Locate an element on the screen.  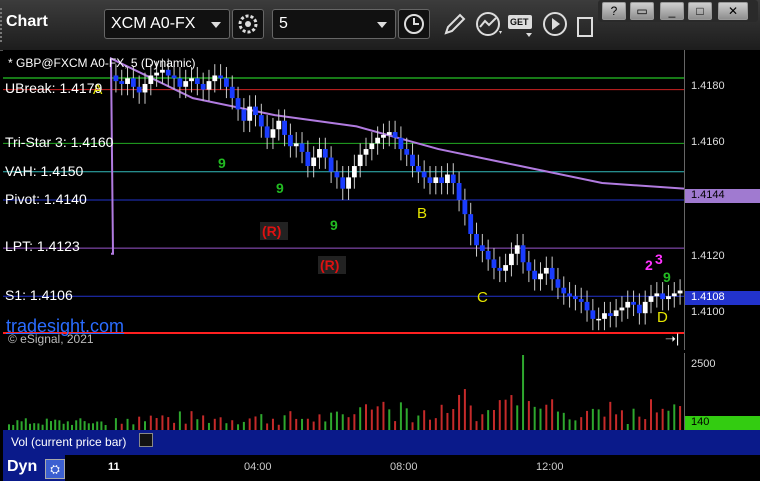
clock-button is located at coordinates (414, 24).